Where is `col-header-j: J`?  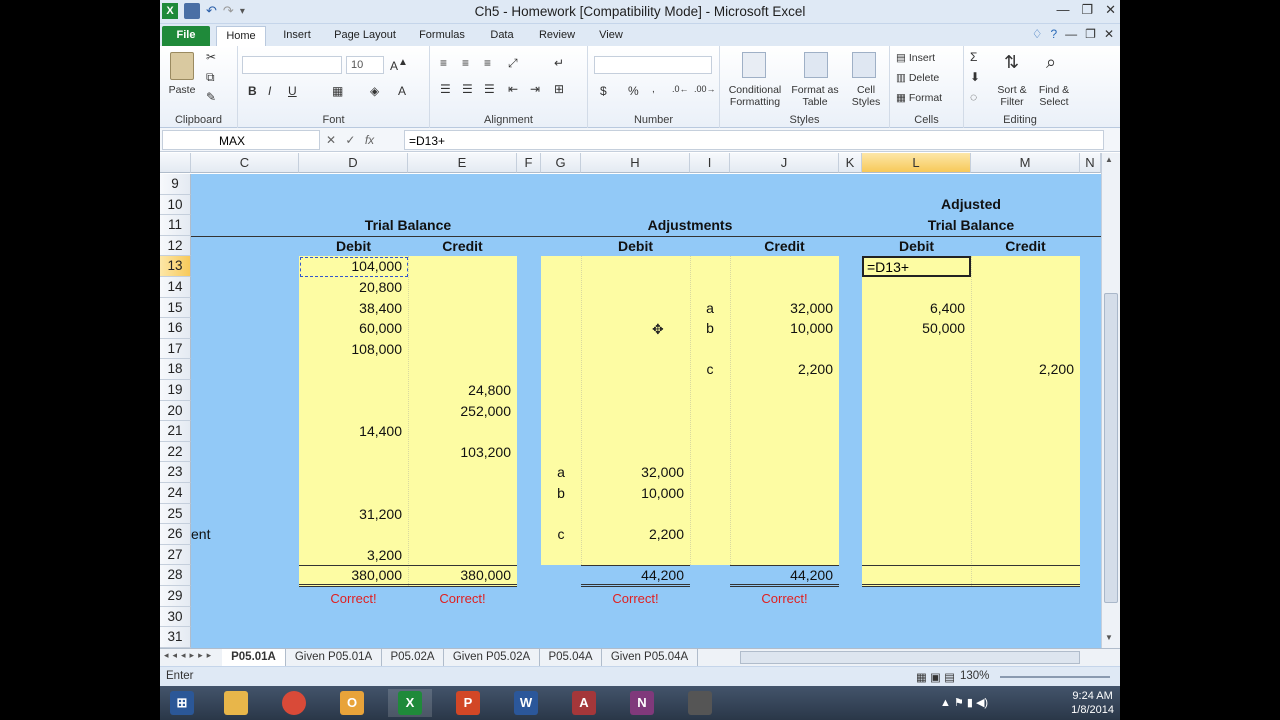
col-header-j: J is located at coordinates (784, 163).